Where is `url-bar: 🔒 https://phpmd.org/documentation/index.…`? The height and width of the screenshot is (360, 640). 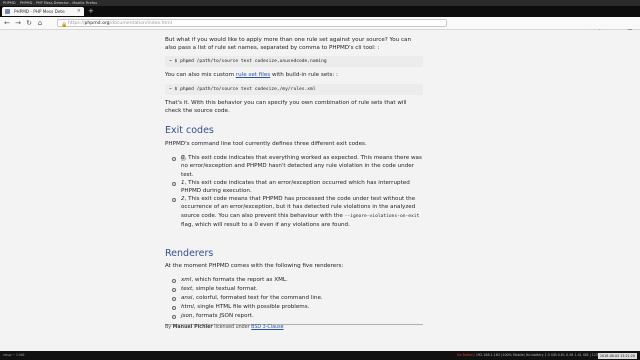
url-bar: 🔒 https://phpmd.org/documentation/index.… is located at coordinates (252, 23).